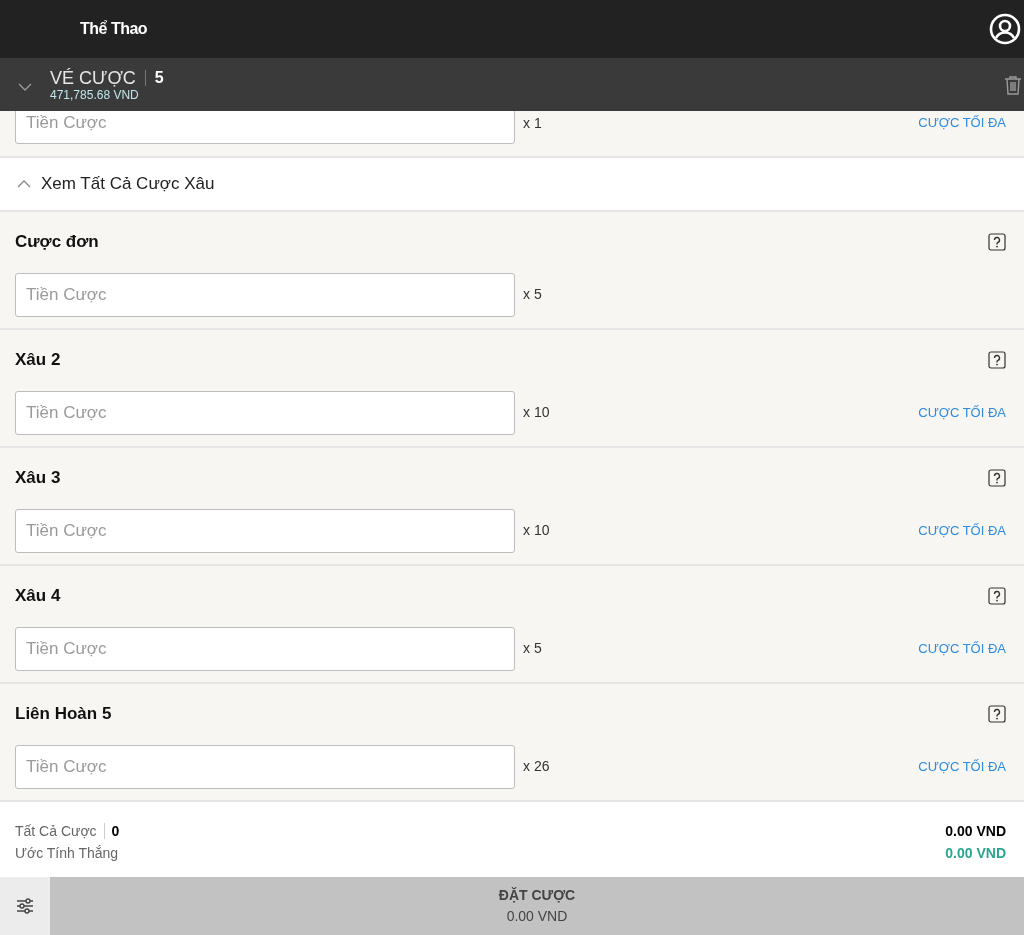  I want to click on bet-type-title: Xâu 2, so click(38, 360).